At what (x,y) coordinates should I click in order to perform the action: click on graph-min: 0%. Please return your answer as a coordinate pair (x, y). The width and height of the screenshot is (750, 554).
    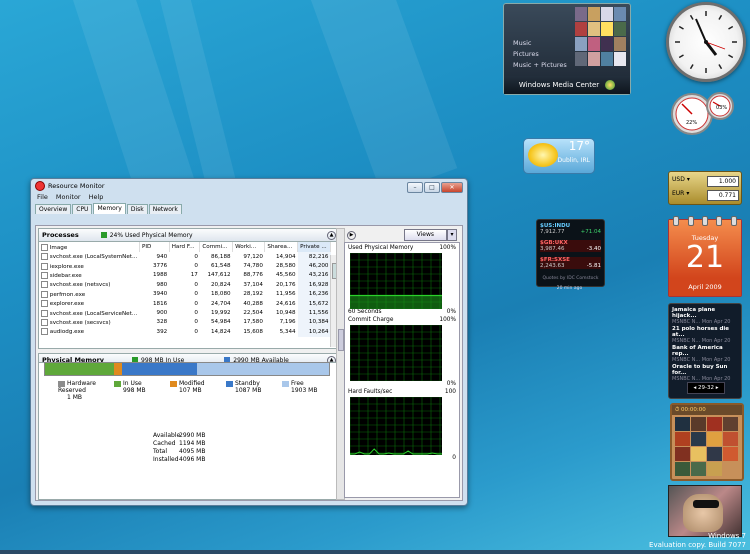
    Looking at the image, I should click on (451, 384).